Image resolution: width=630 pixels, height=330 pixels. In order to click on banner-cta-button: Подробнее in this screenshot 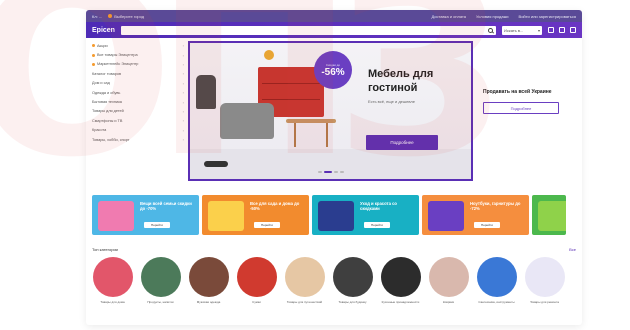, I will do `click(402, 142)`.